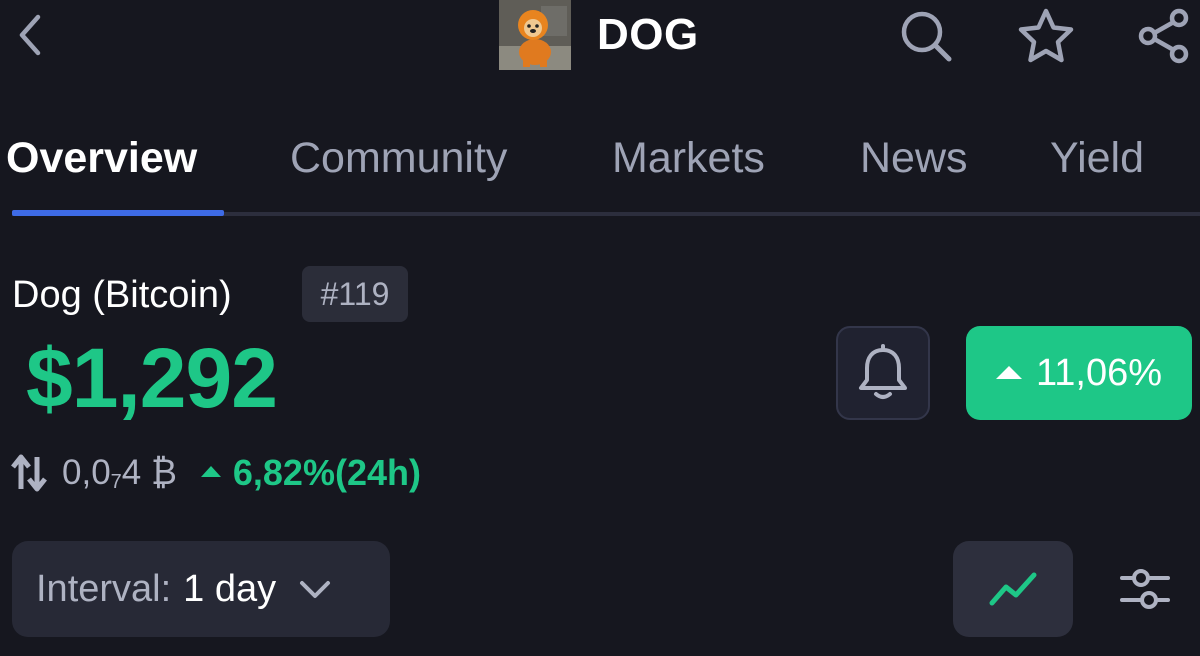 The width and height of the screenshot is (1200, 656). What do you see at coordinates (326, 472) in the screenshot?
I see `change-24h: 6,82%(24h)` at bounding box center [326, 472].